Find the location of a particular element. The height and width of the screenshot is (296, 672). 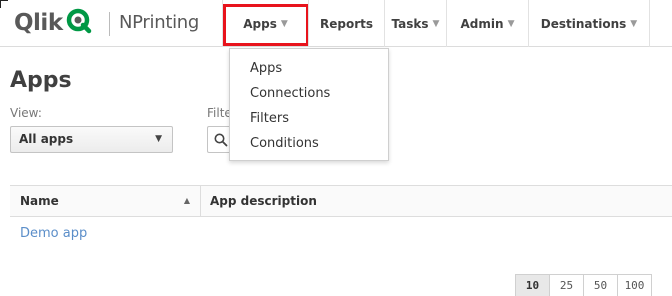

view-select: All apps ▼ is located at coordinates (91, 139).